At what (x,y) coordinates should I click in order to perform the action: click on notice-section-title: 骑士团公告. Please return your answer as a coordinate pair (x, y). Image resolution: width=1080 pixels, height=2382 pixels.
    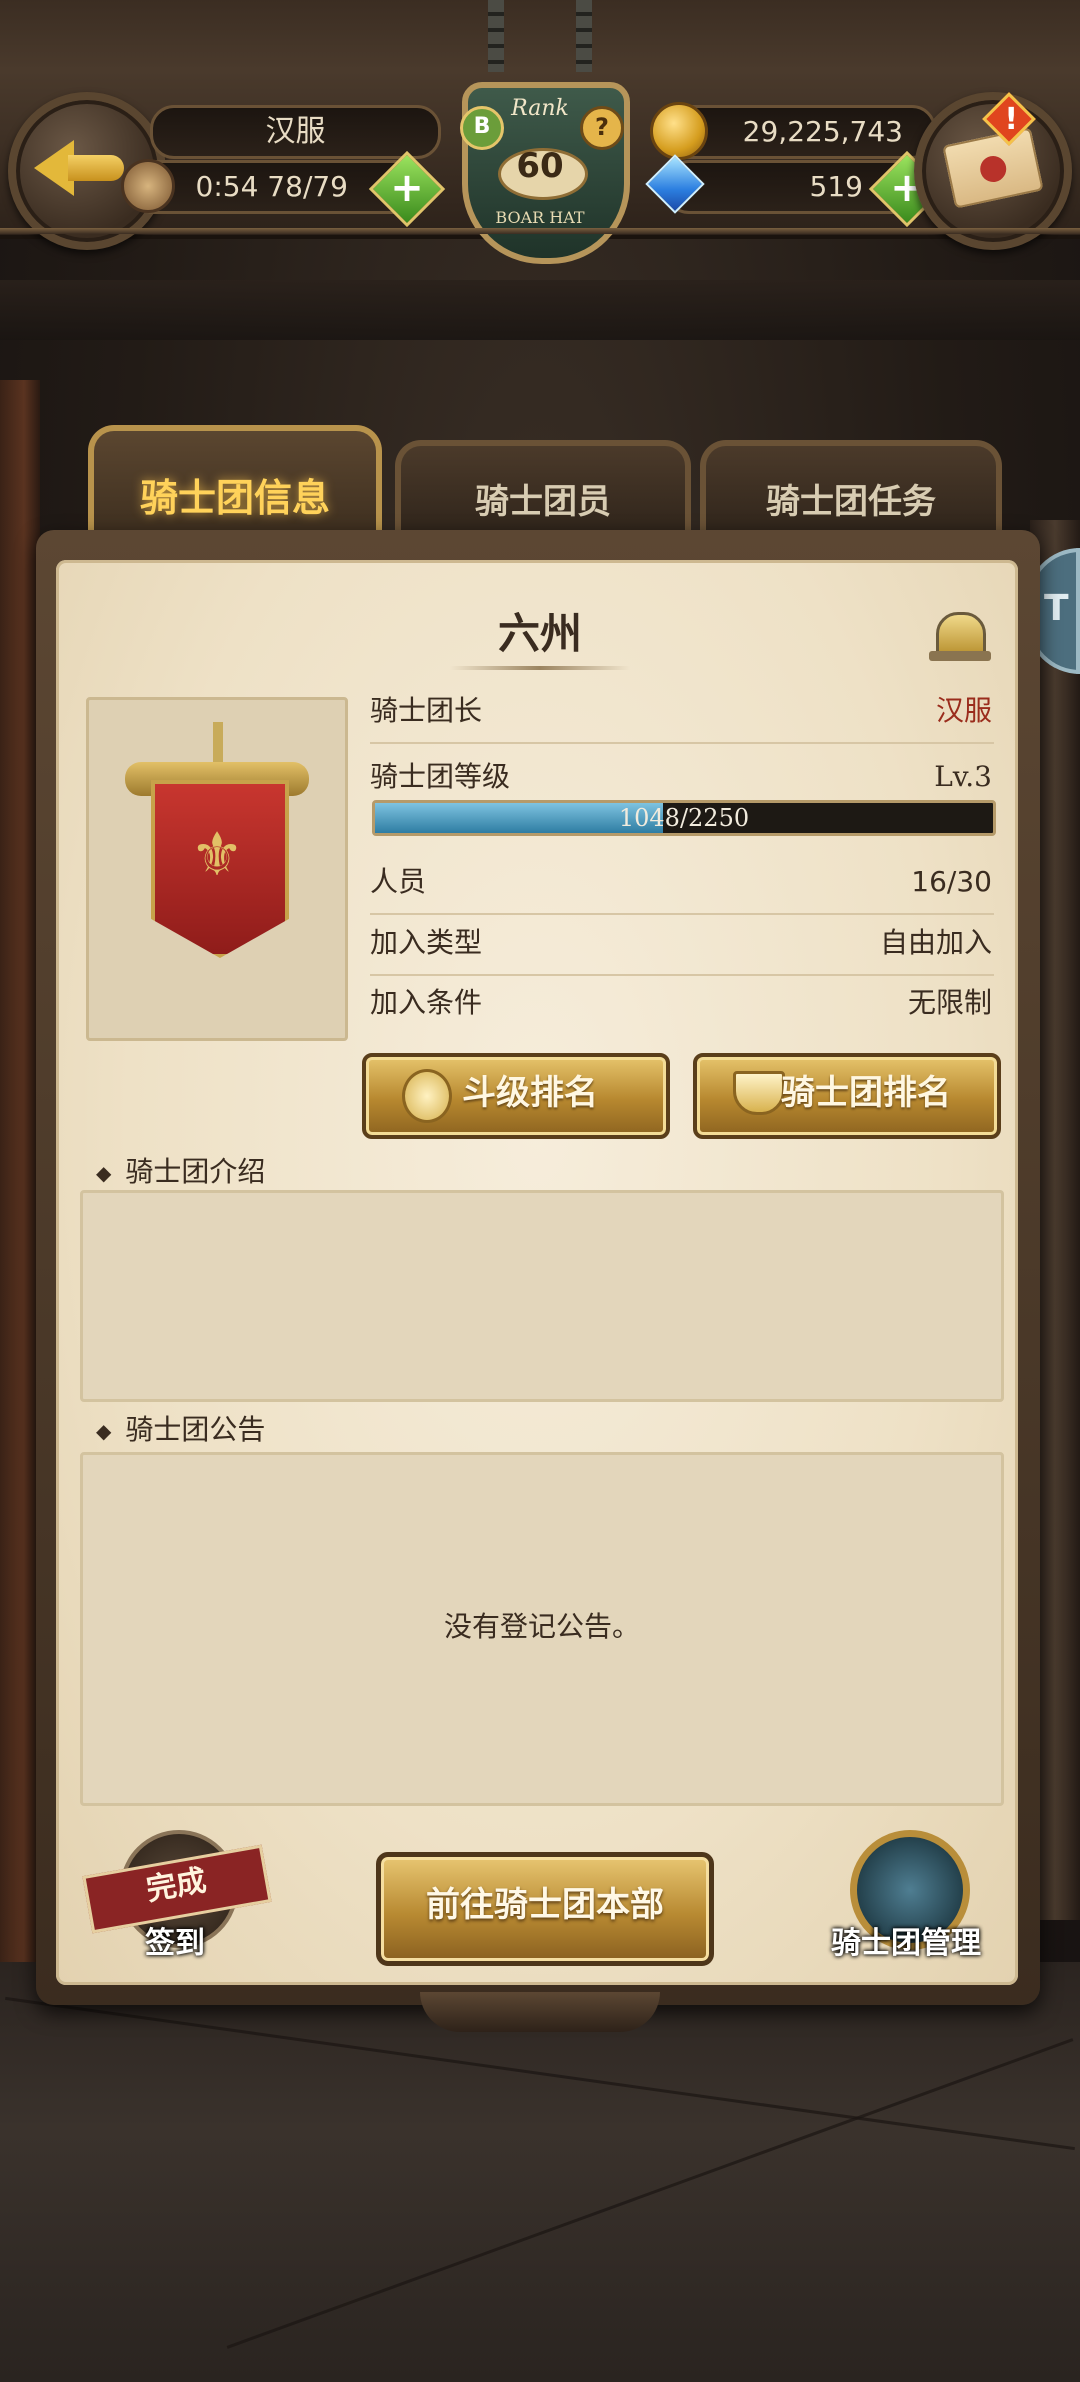
    Looking at the image, I should click on (180, 1428).